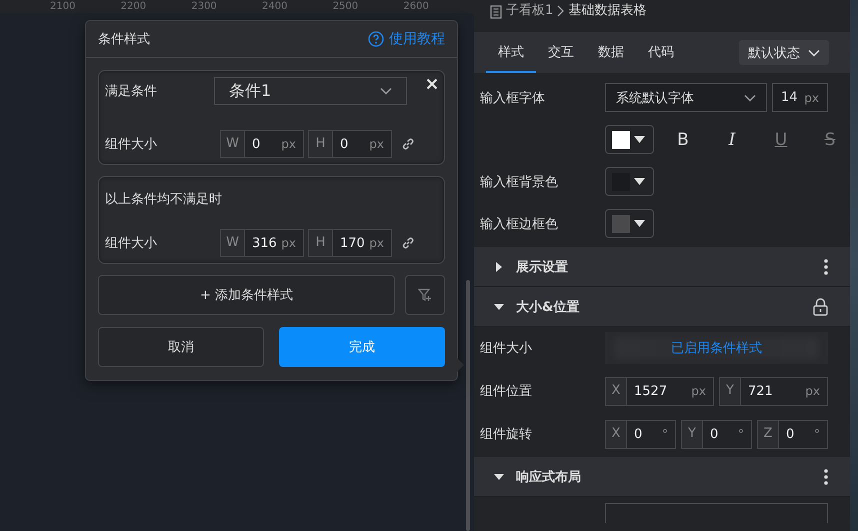 This screenshot has height=531, width=858. I want to click on condition-style-notice: 已启用条件样式, so click(716, 349).